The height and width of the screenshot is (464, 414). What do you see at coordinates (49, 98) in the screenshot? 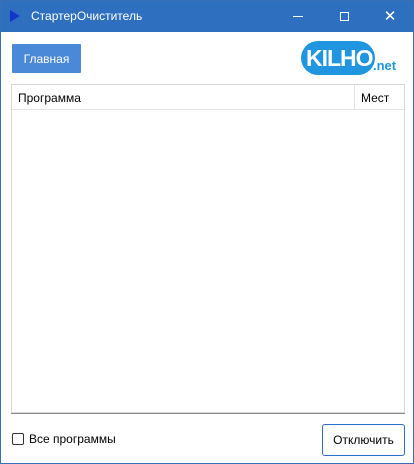
I see `column-header-program: Программа` at bounding box center [49, 98].